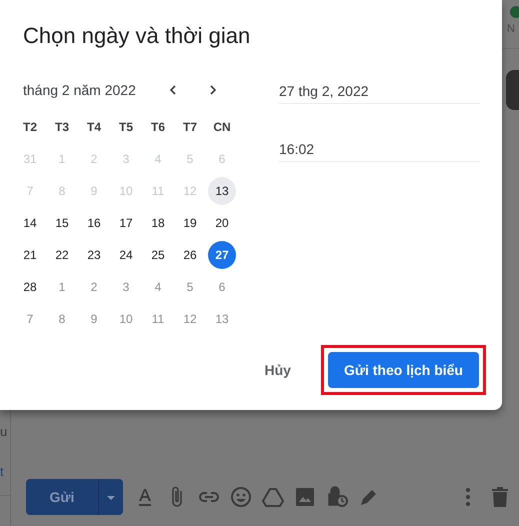 This screenshot has width=519, height=526. Describe the element at coordinates (126, 255) in the screenshot. I see `calendar-day: 24` at that location.